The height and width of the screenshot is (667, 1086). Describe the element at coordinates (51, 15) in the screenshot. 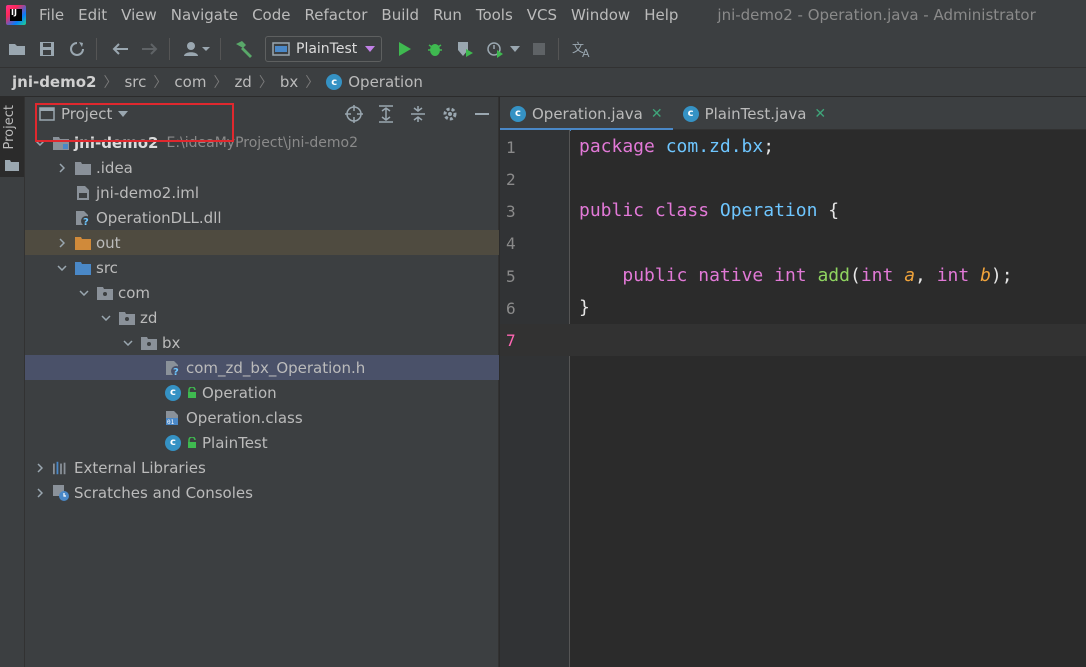

I see `menu-file: File` at that location.